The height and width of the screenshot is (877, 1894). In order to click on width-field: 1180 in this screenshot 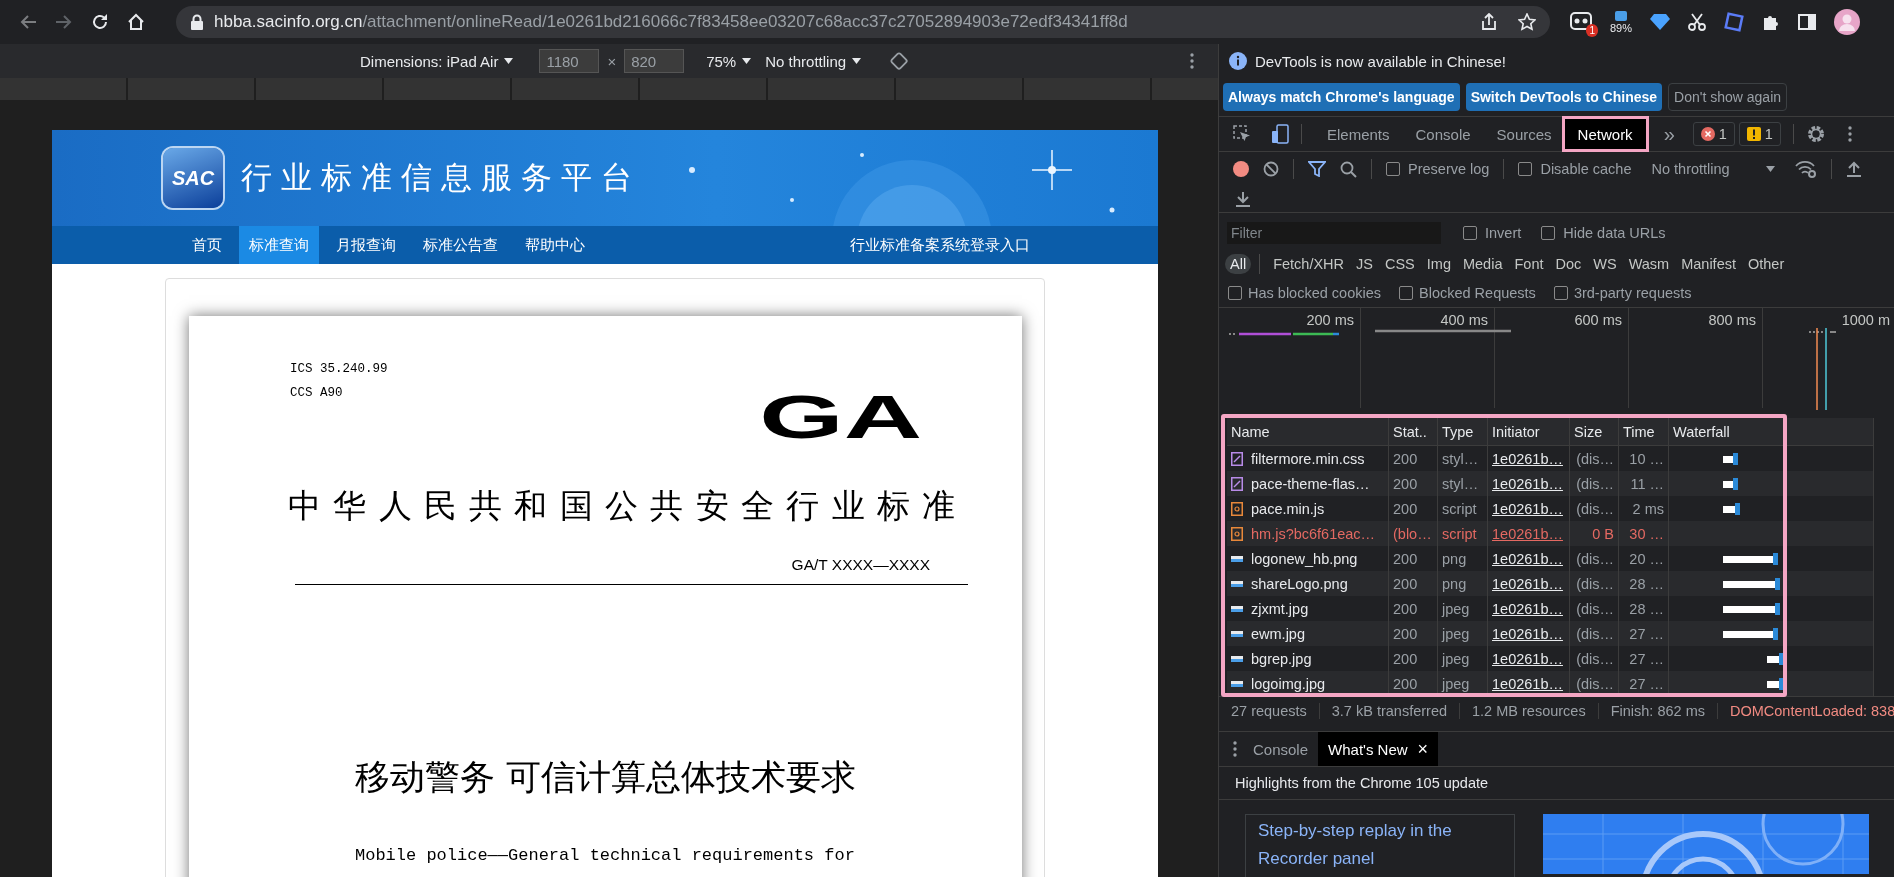, I will do `click(569, 61)`.